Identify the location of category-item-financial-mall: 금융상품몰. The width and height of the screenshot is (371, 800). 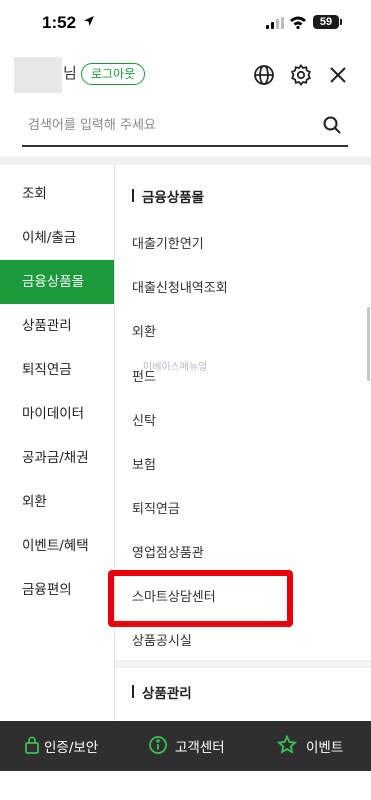
(57, 282).